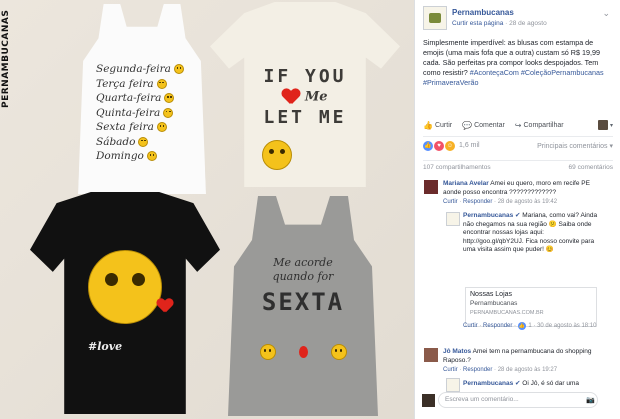  Describe the element at coordinates (105, 346) in the screenshot. I see `tshirt-print-text: #love` at that location.